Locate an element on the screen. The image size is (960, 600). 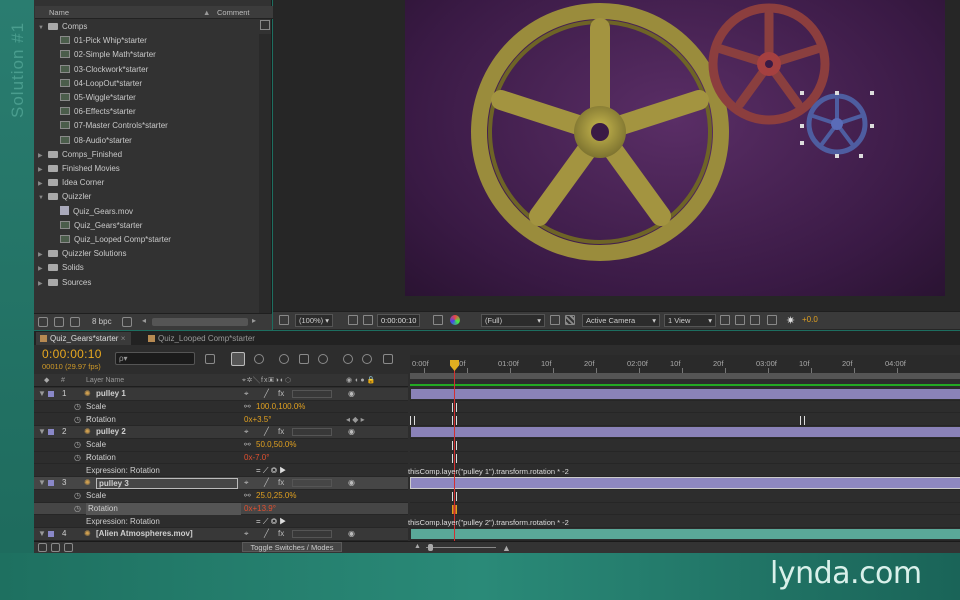
keyframe-nav-icon: ◂ ◆ ▸ is located at coordinates (355, 420).